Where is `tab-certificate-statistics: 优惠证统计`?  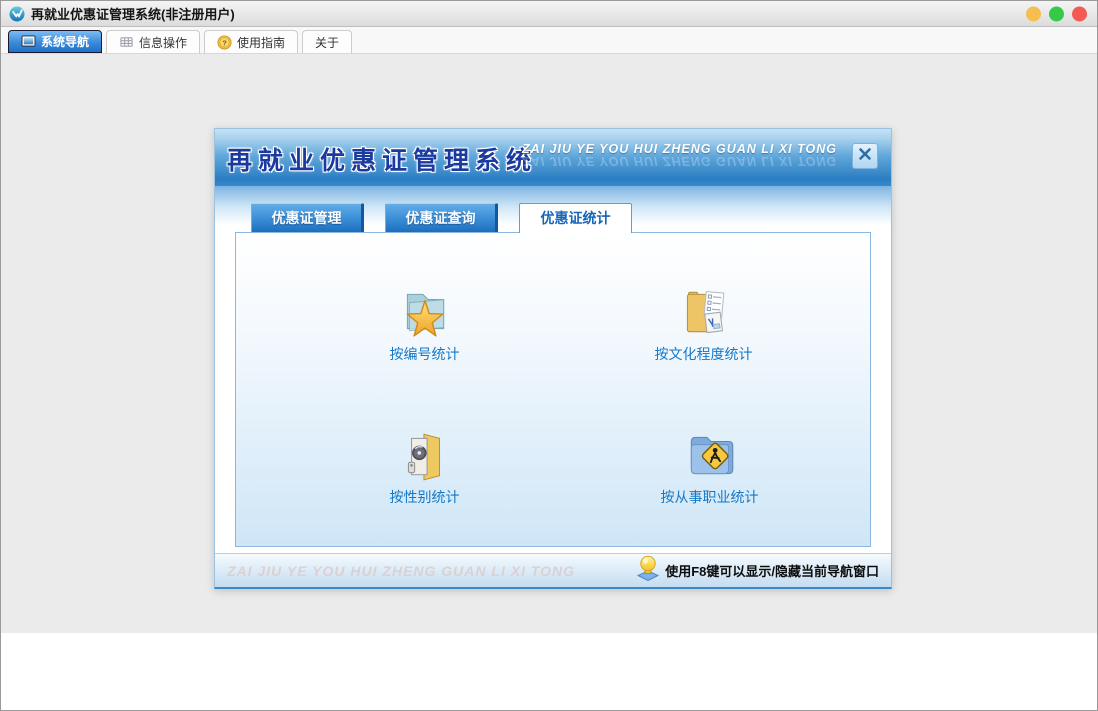 tab-certificate-statistics: 优惠证统计 is located at coordinates (575, 218).